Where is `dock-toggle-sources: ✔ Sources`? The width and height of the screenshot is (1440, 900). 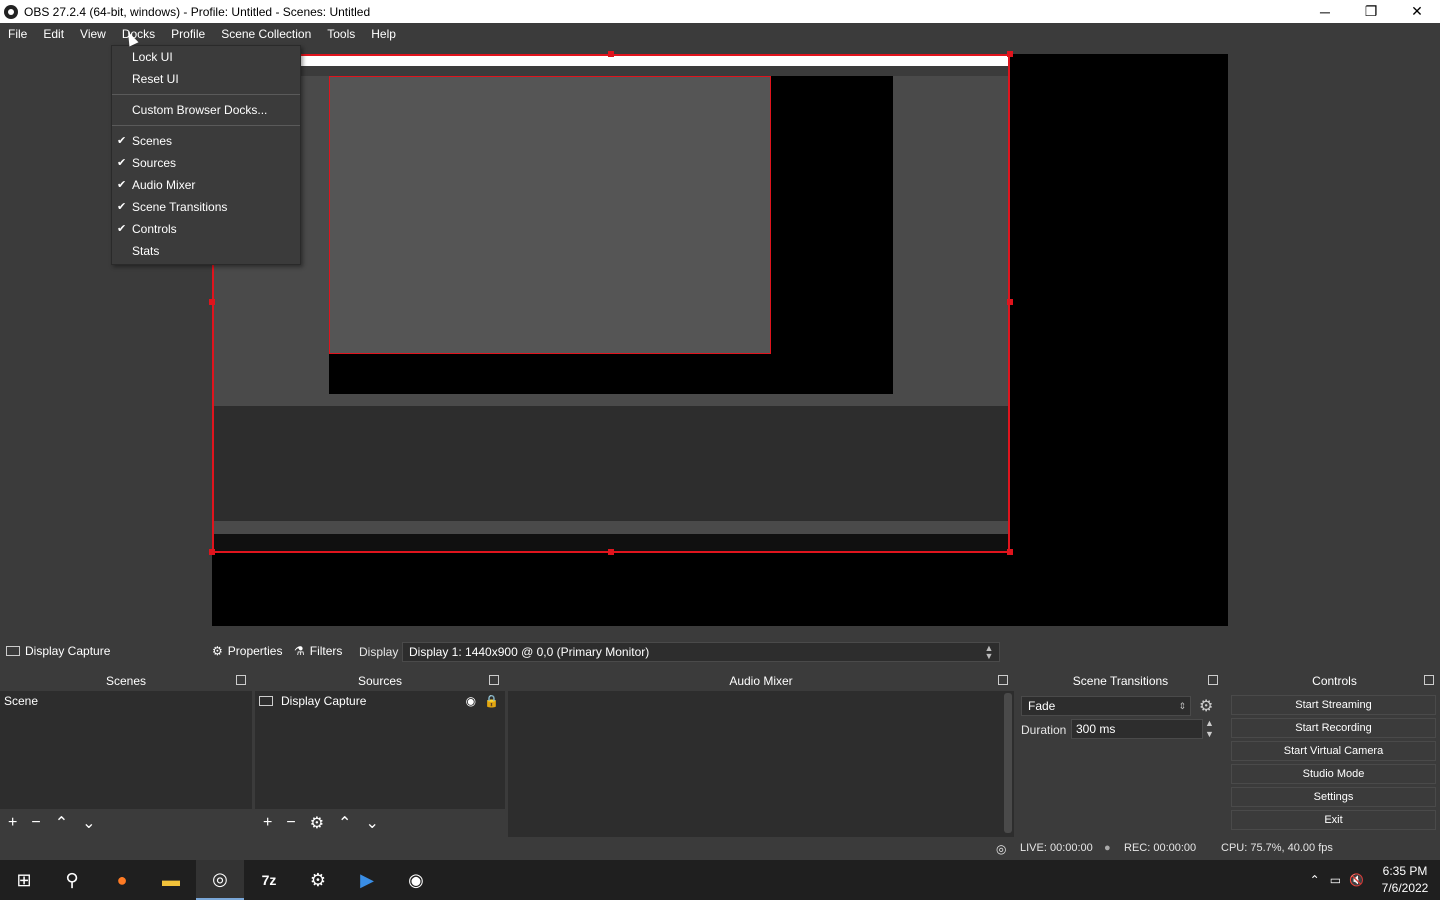 dock-toggle-sources: ✔ Sources is located at coordinates (206, 163).